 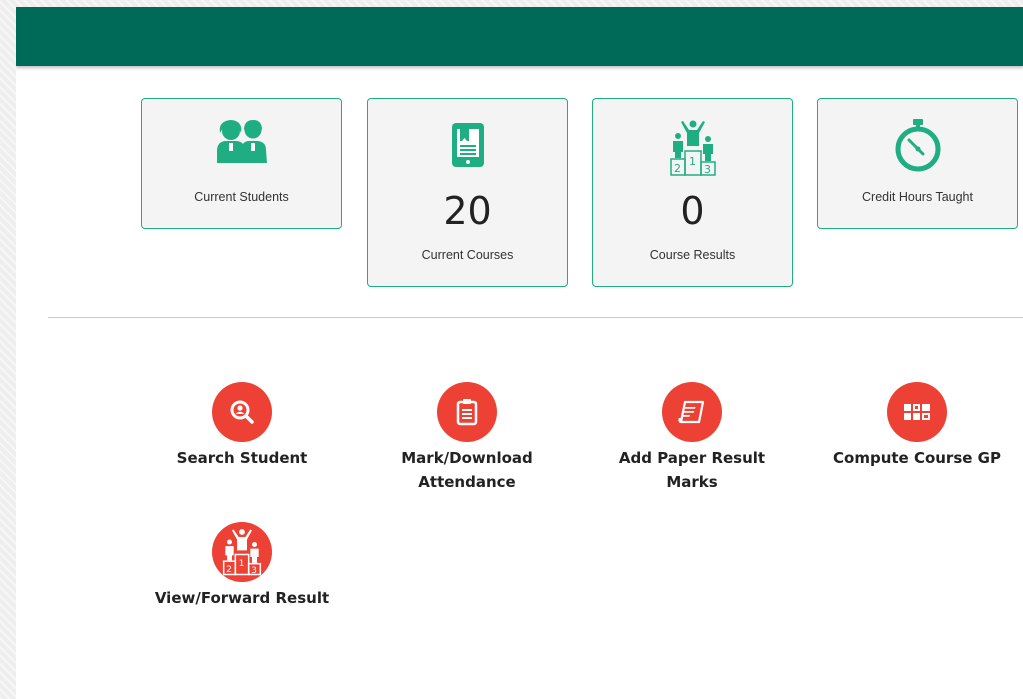 I want to click on section-divider, so click(x=535, y=317).